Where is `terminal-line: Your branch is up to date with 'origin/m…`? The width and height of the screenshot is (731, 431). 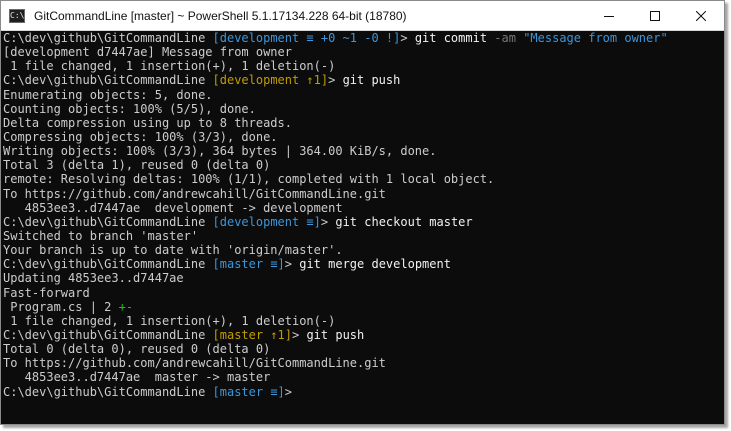
terminal-line: Your branch is up to date with 'origin/m… is located at coordinates (363, 250).